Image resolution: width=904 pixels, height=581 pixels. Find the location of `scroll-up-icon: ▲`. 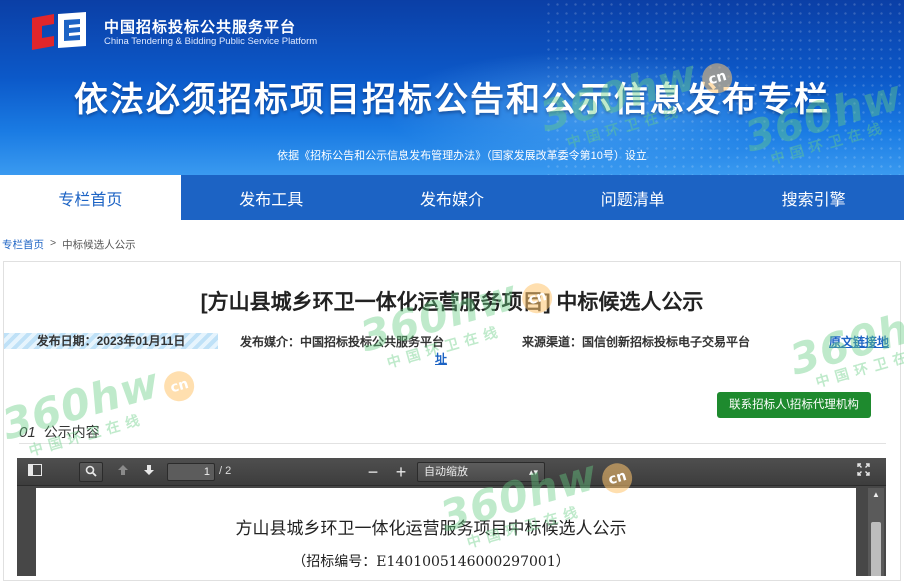

scroll-up-icon: ▲ is located at coordinates (876, 495).